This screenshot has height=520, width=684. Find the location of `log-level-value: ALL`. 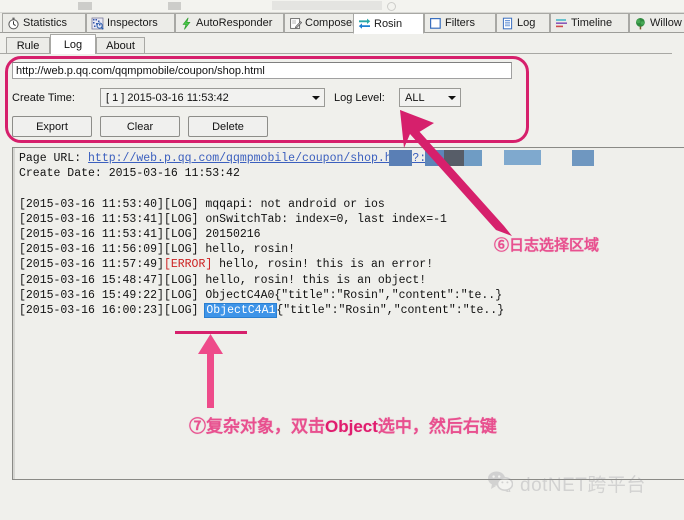

log-level-value: ALL is located at coordinates (415, 97).